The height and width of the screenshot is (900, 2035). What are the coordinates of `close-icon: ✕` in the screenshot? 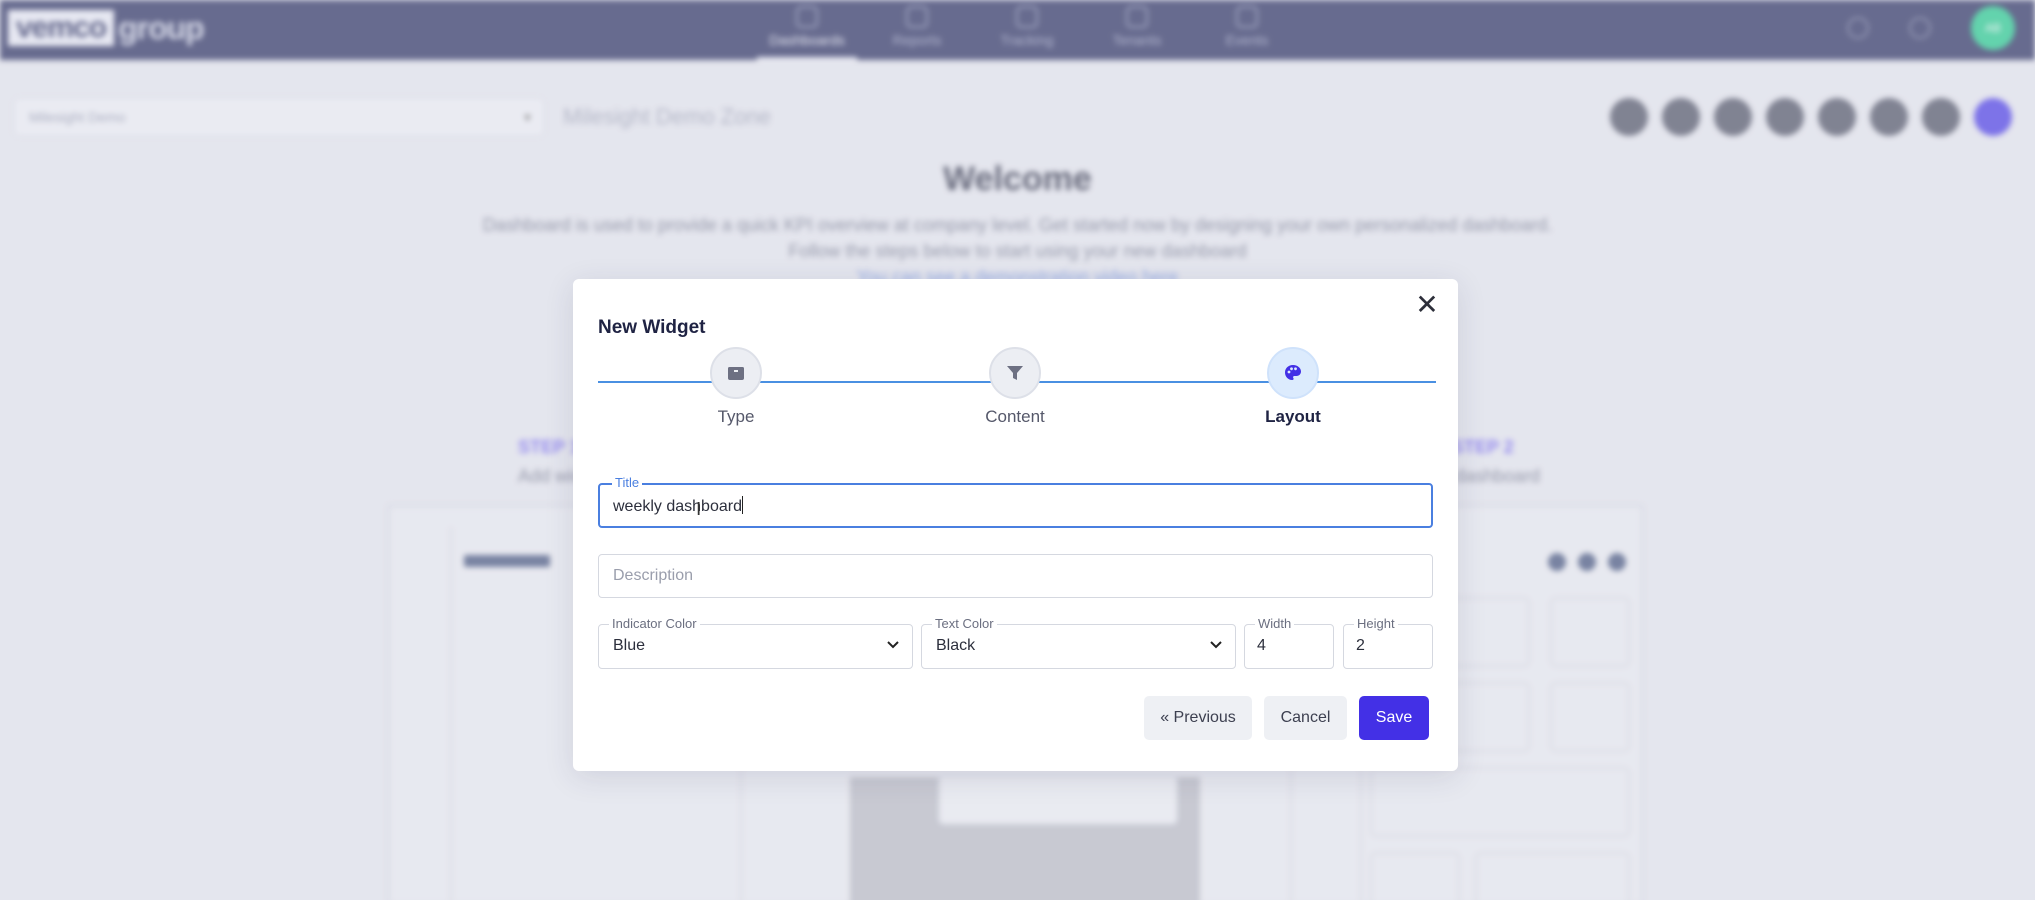 It's located at (1427, 306).